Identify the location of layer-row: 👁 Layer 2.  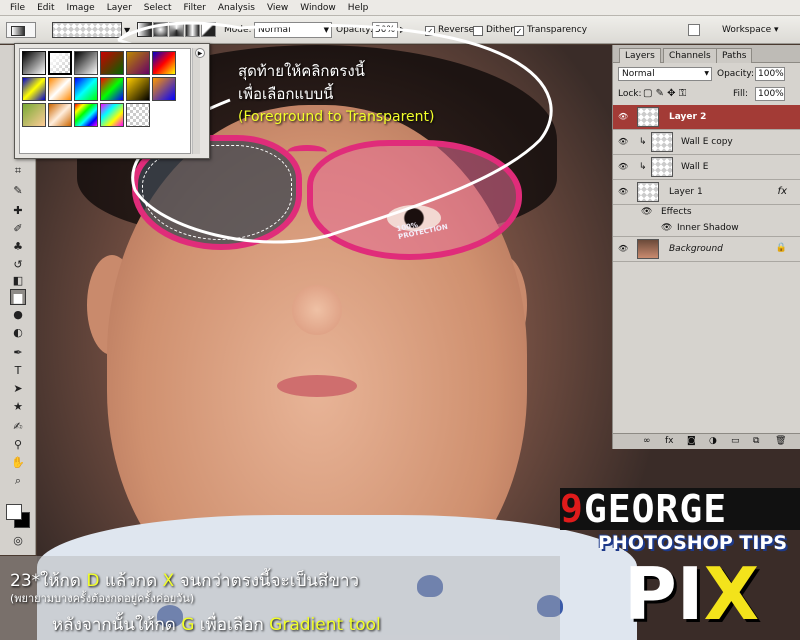
(706, 117).